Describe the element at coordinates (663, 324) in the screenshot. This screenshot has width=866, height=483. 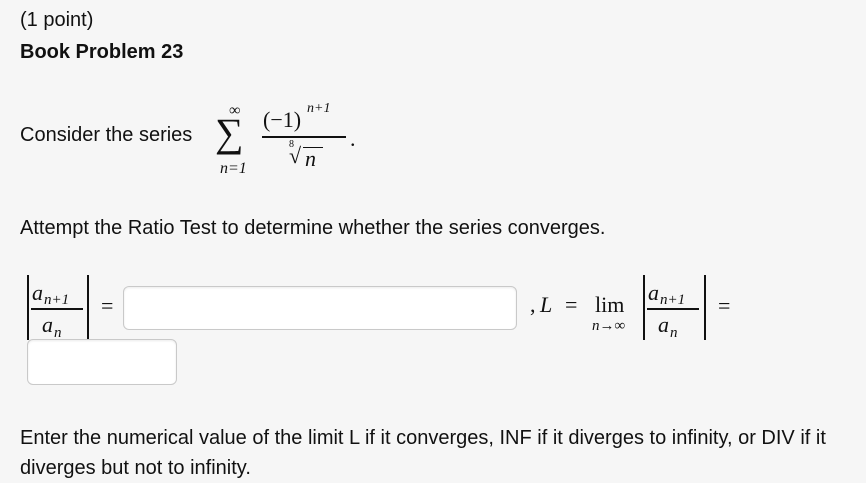
I see `limit-denominator-a: a` at that location.